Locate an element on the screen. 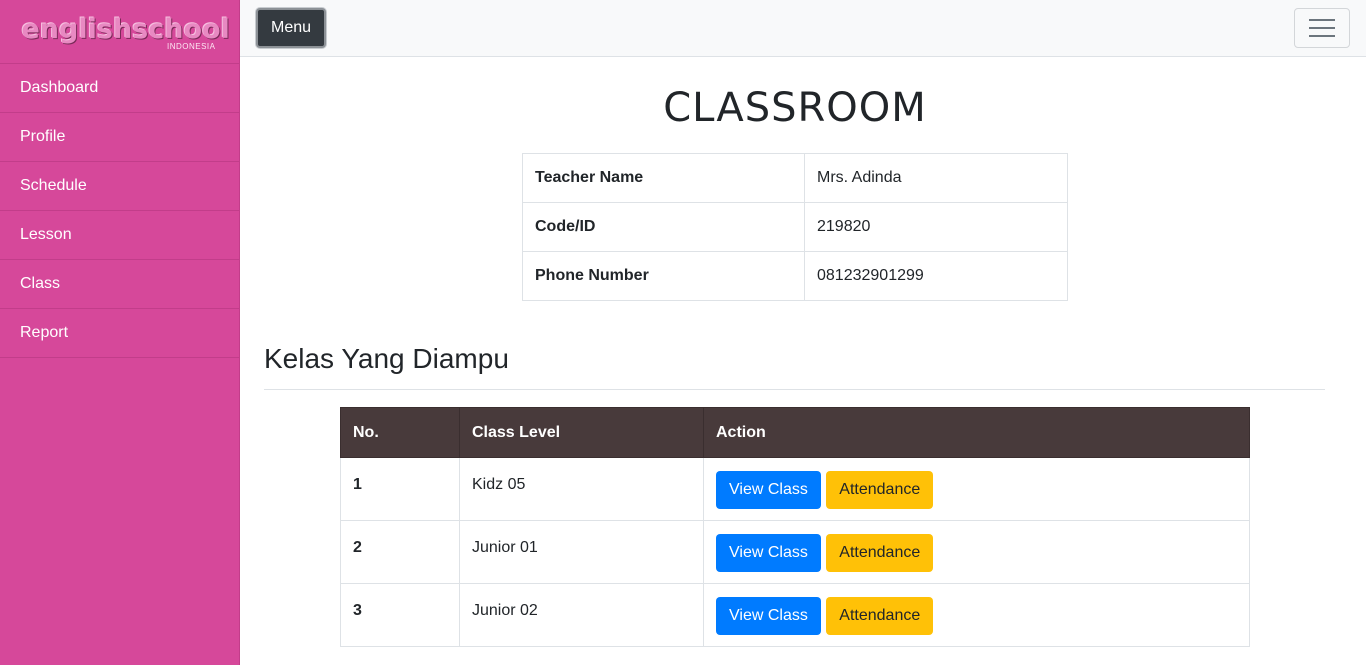 This screenshot has width=1366, height=665. column-header-class-level: Class Level is located at coordinates (581, 432).